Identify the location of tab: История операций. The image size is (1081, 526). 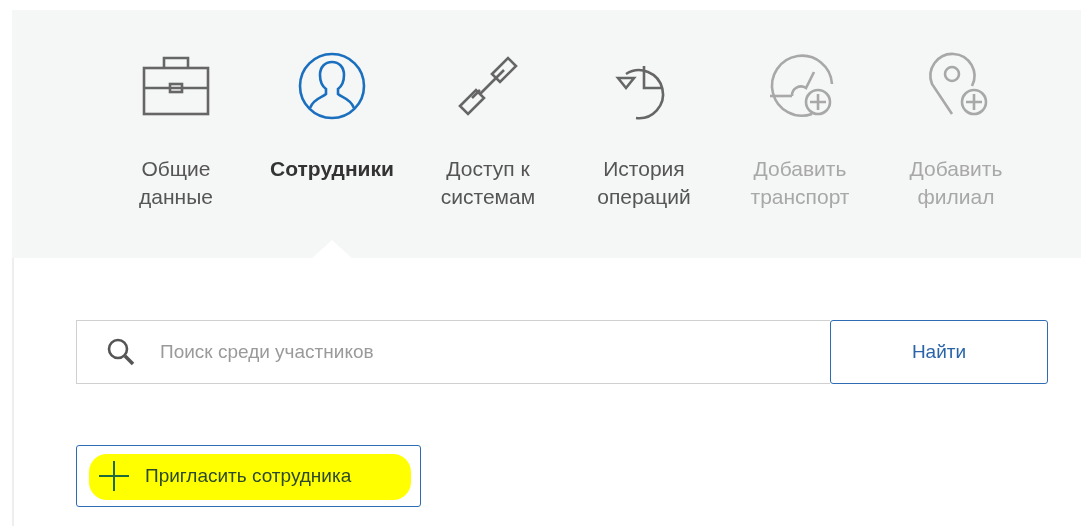
(644, 134).